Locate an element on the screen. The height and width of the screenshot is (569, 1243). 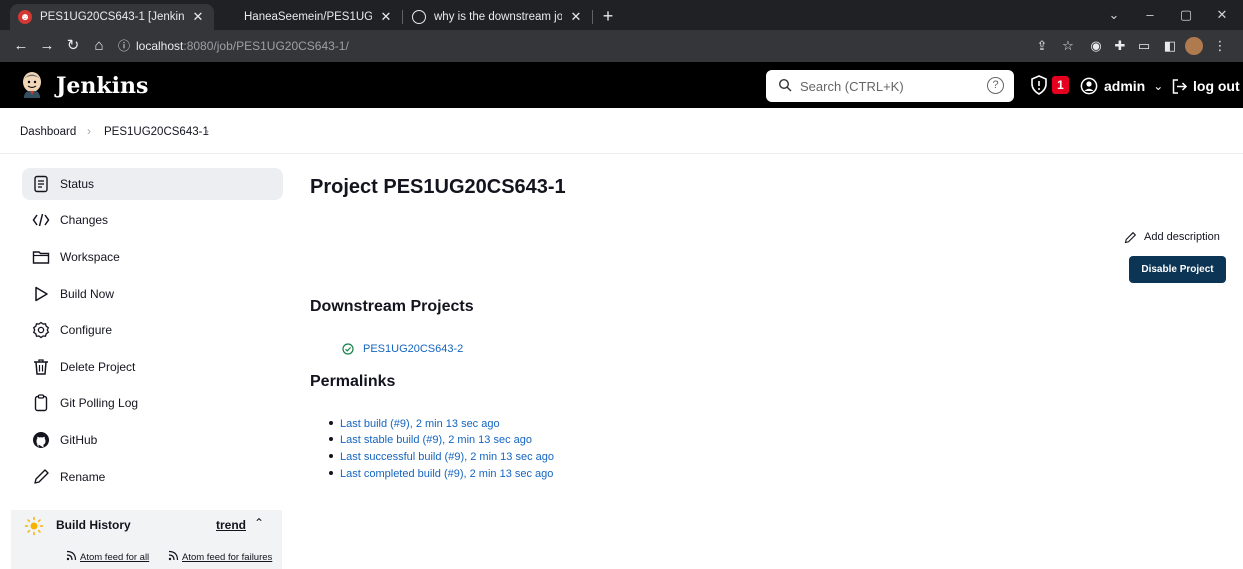
maximize-window-button: ▢ is located at coordinates (1186, 15).